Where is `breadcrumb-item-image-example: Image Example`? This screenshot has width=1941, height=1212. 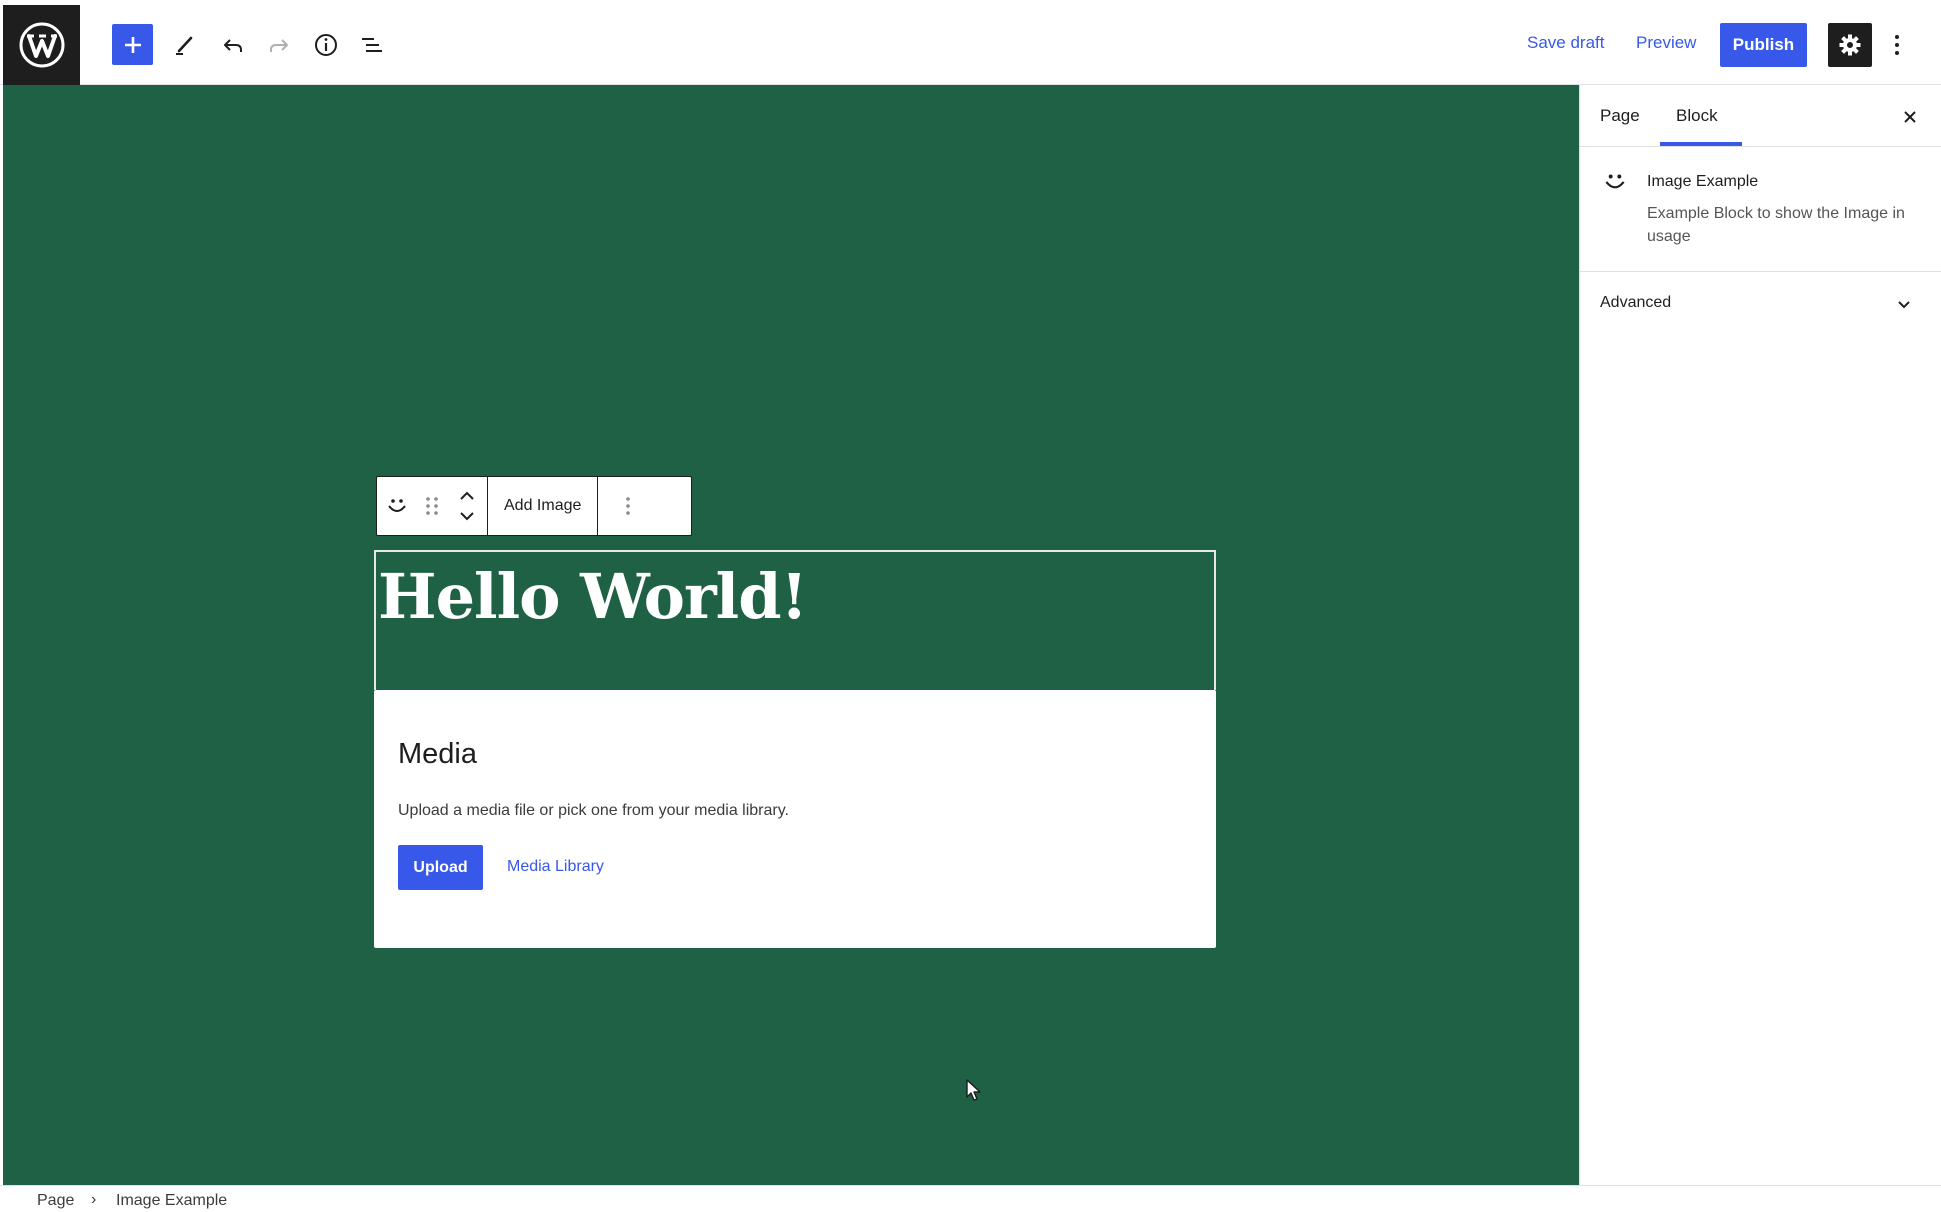
breadcrumb-item-image-example: Image Example is located at coordinates (171, 1201).